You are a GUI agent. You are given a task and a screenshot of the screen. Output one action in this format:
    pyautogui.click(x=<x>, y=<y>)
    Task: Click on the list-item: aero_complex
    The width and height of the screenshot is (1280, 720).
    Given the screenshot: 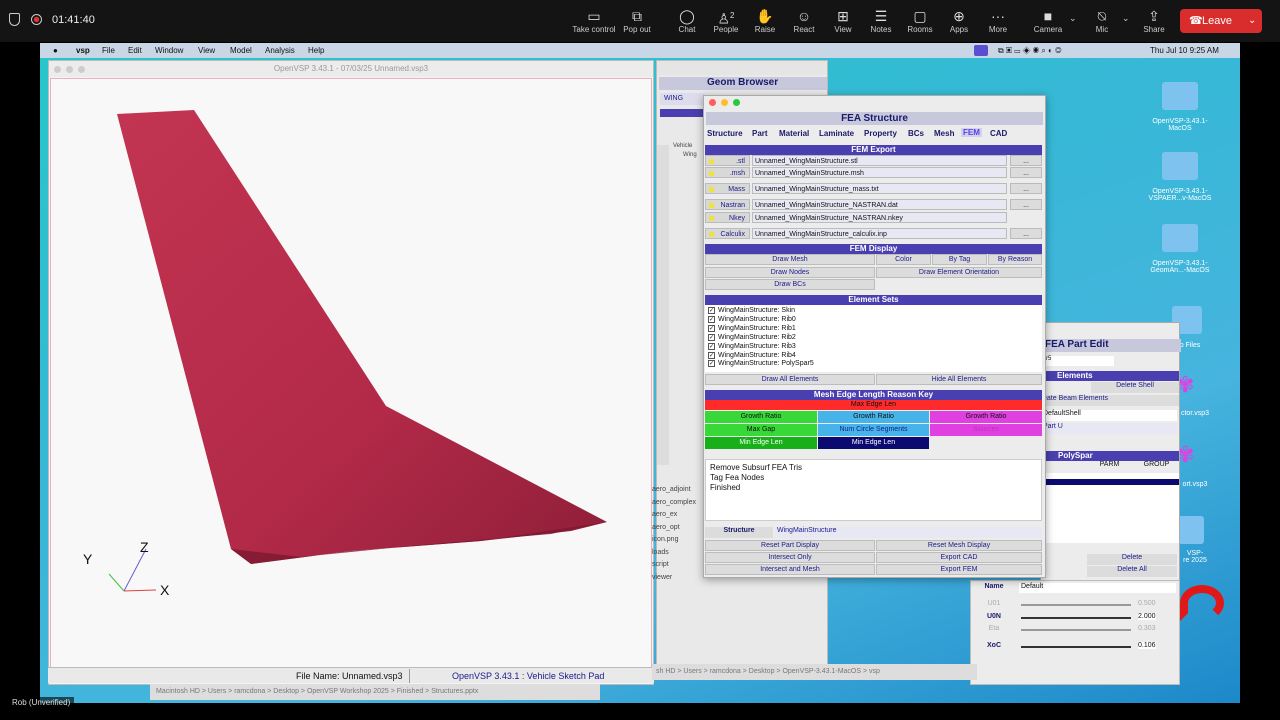 What is the action you would take?
    pyautogui.click(x=678, y=503)
    